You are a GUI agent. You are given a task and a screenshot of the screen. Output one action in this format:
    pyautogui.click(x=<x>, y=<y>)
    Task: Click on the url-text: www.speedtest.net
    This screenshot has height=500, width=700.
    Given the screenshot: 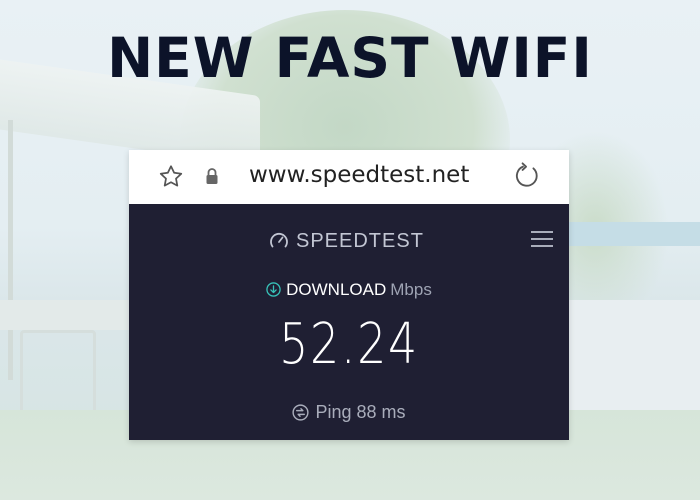 What is the action you would take?
    pyautogui.click(x=359, y=175)
    